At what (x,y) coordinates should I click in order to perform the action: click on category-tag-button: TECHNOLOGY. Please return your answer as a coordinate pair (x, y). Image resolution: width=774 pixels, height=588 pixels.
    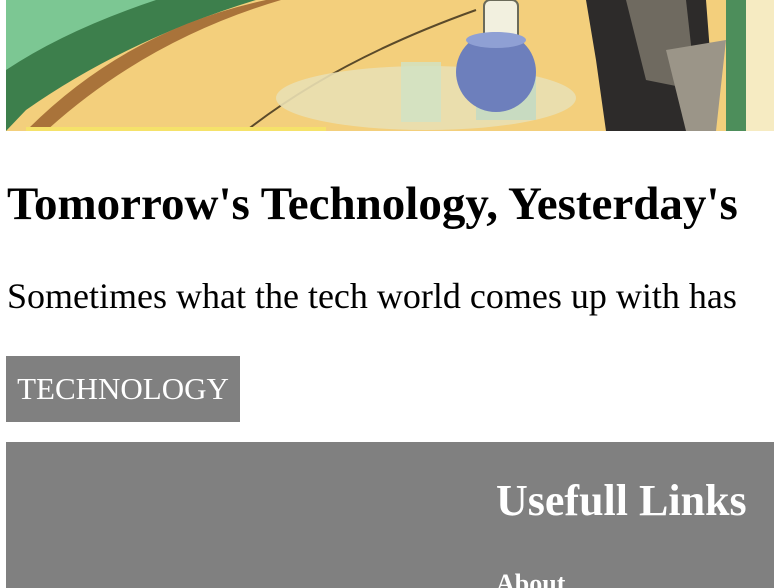
    Looking at the image, I should click on (123, 389).